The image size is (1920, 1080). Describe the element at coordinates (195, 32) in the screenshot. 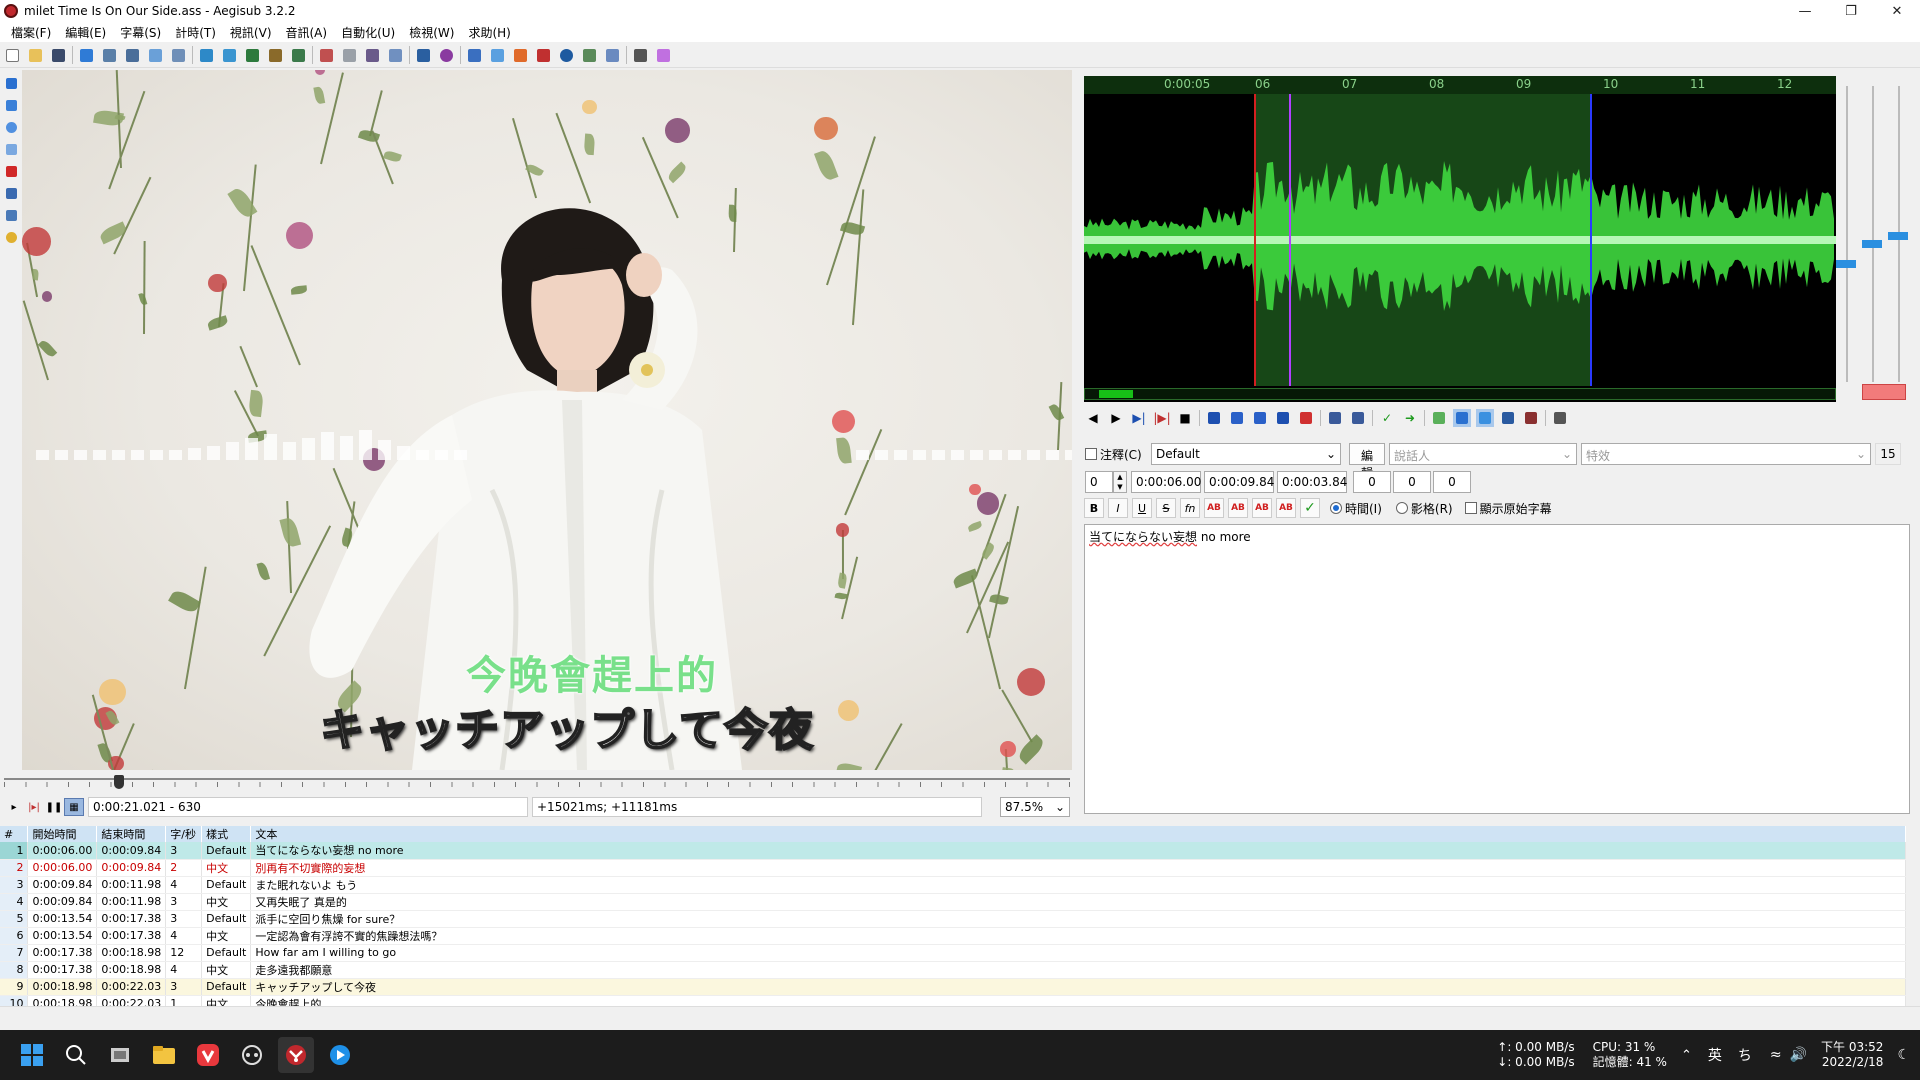

I see `menu-timing: 計時(T)` at that location.